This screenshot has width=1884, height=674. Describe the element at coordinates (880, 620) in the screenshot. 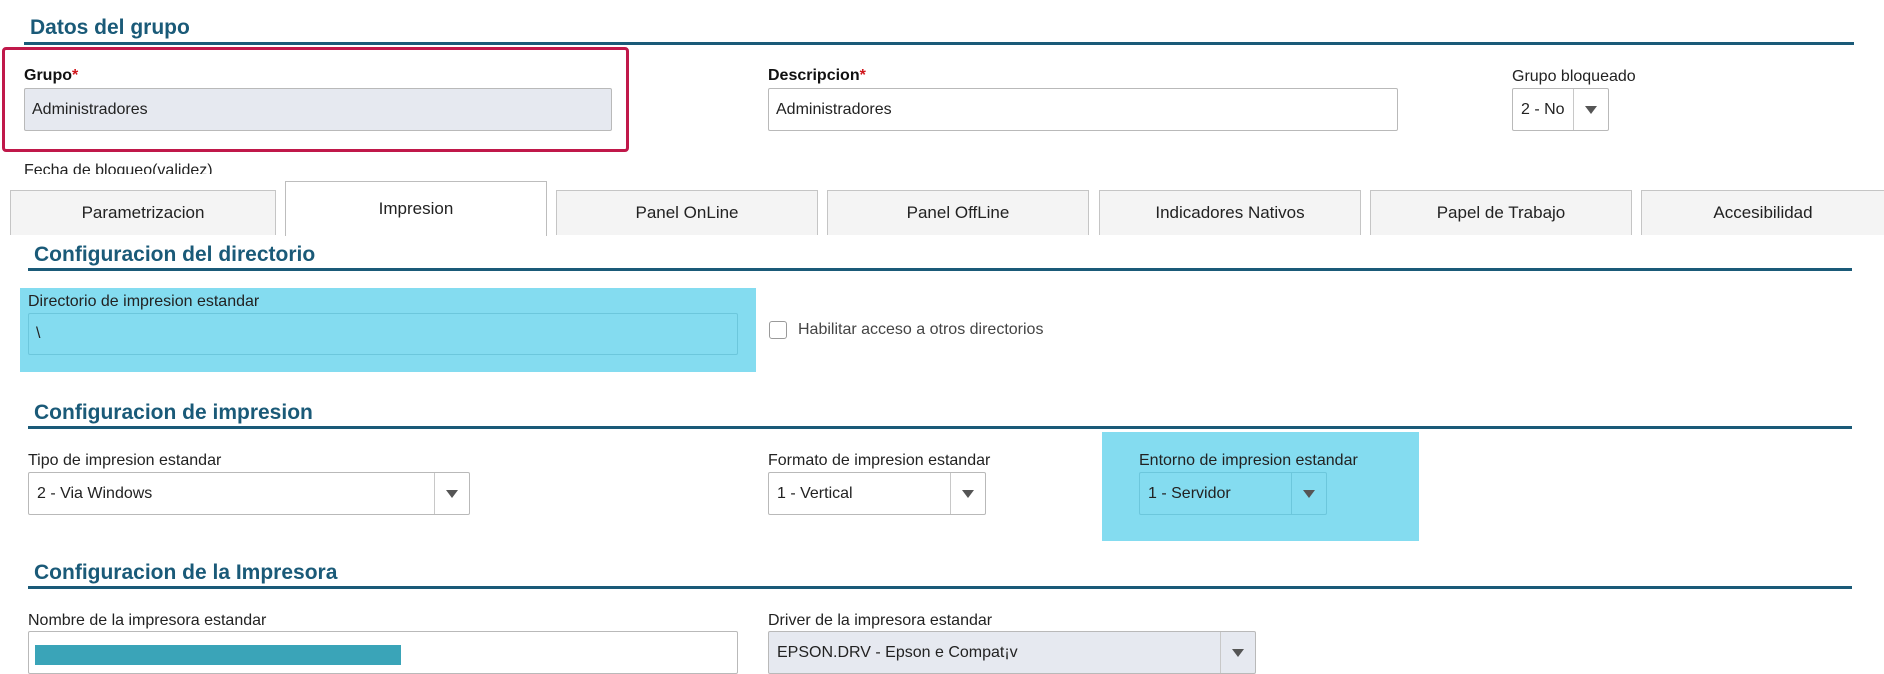

I see `driver-label: Driver de la impresora estandar` at that location.